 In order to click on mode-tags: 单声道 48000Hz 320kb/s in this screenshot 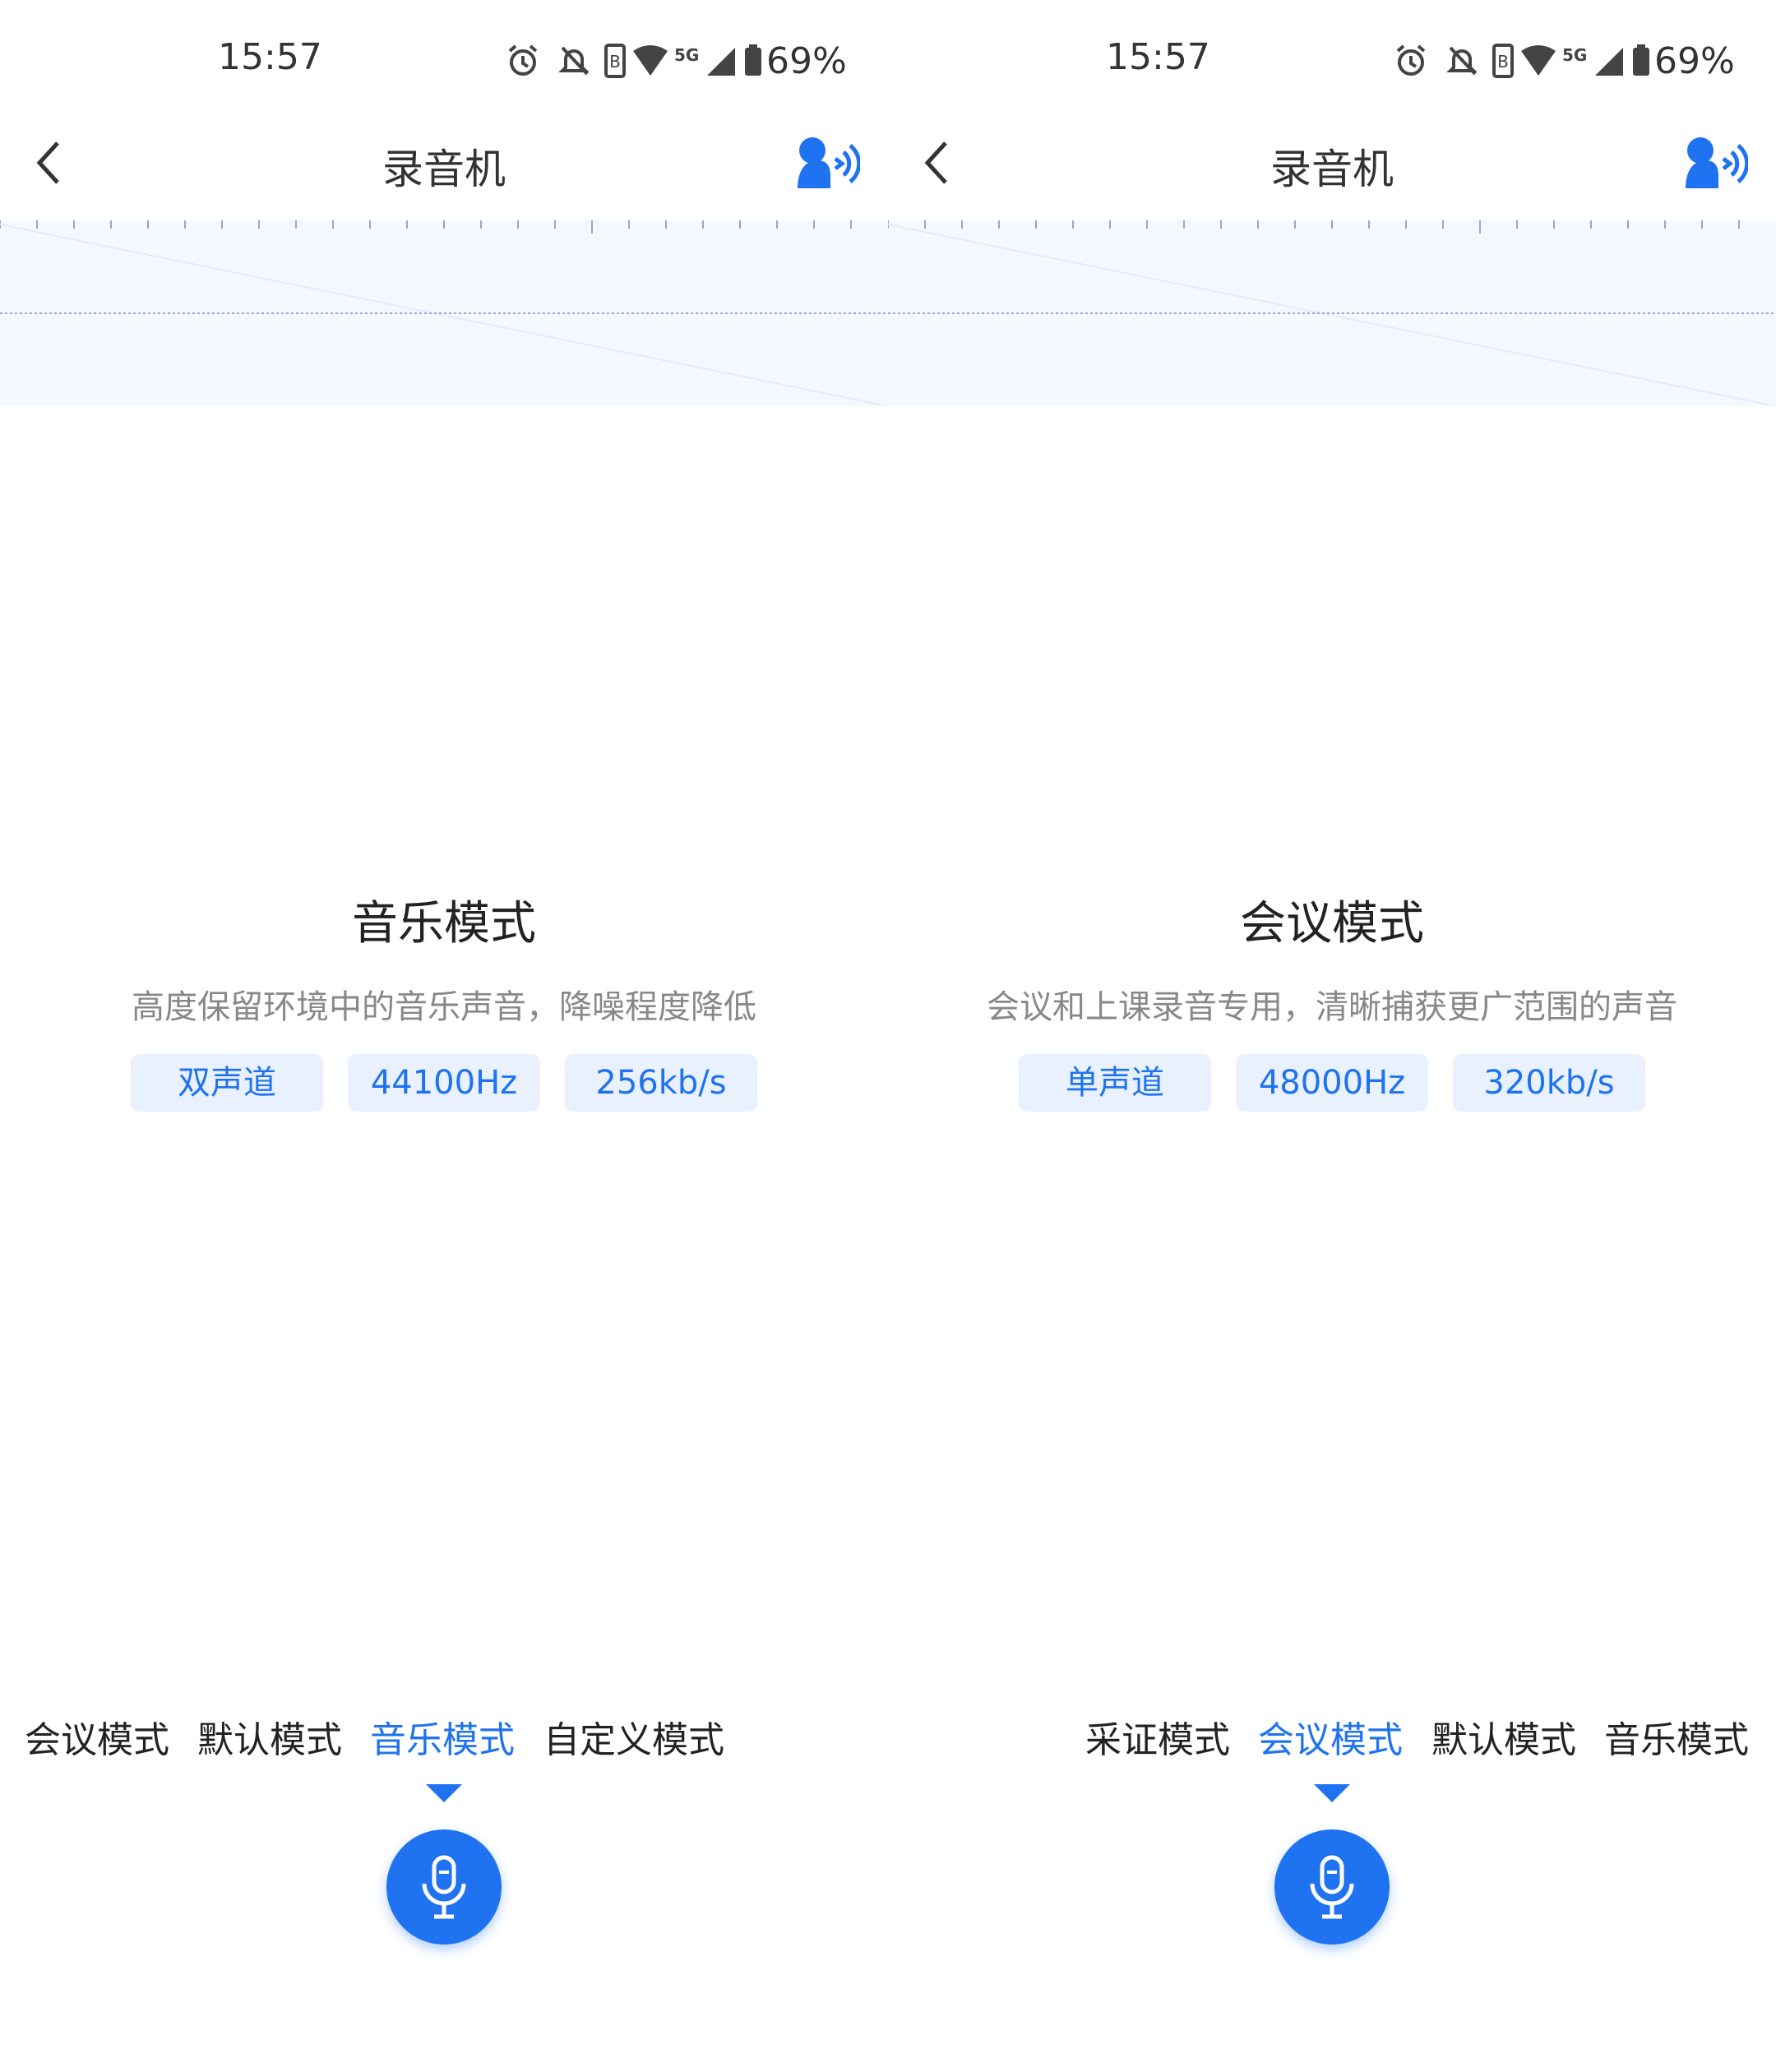, I will do `click(1332, 1083)`.